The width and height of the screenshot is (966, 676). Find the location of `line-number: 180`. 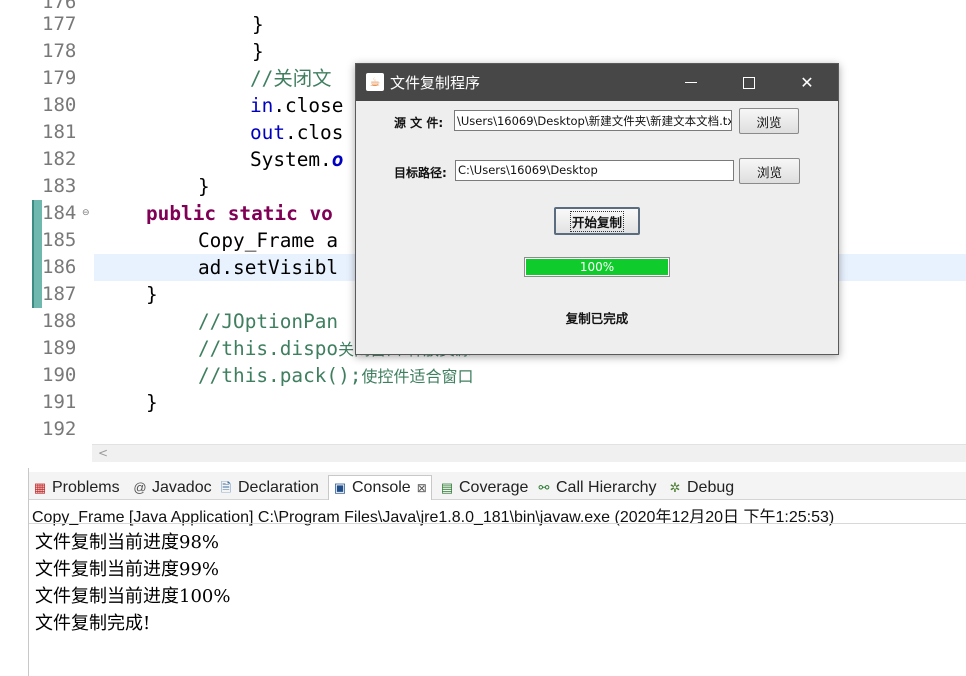

line-number: 180 is located at coordinates (59, 105).